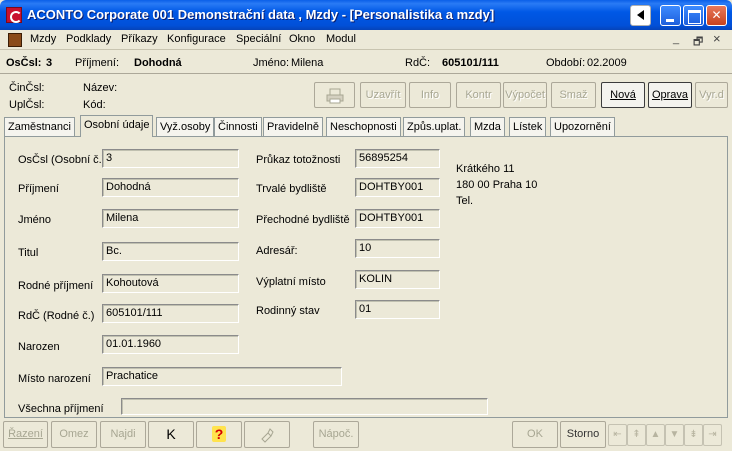 The height and width of the screenshot is (451, 732). I want to click on mdi-close-button: ×, so click(717, 38).